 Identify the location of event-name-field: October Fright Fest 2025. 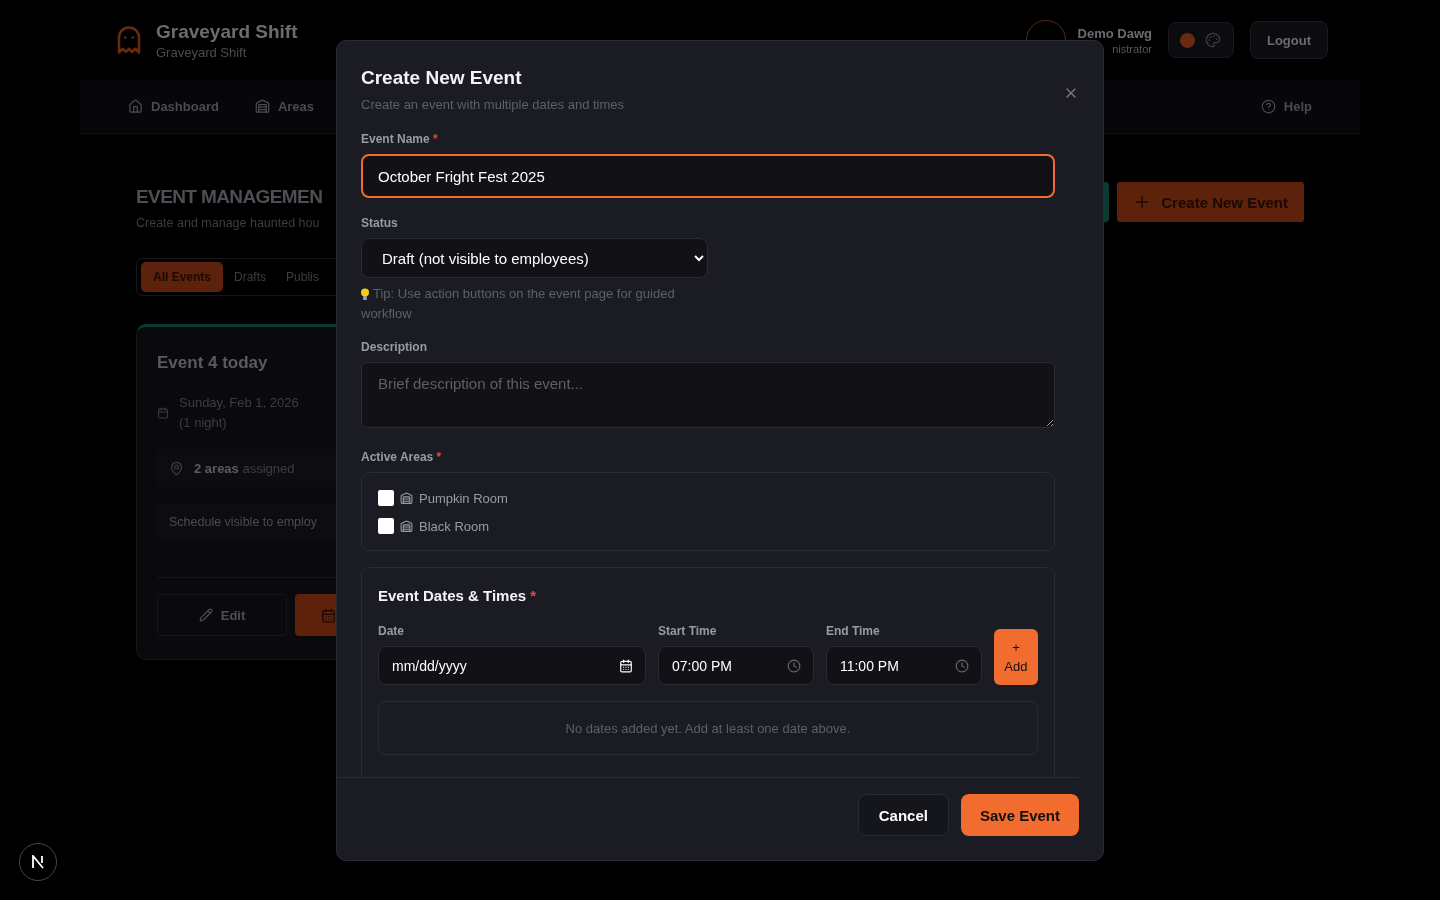
(708, 176).